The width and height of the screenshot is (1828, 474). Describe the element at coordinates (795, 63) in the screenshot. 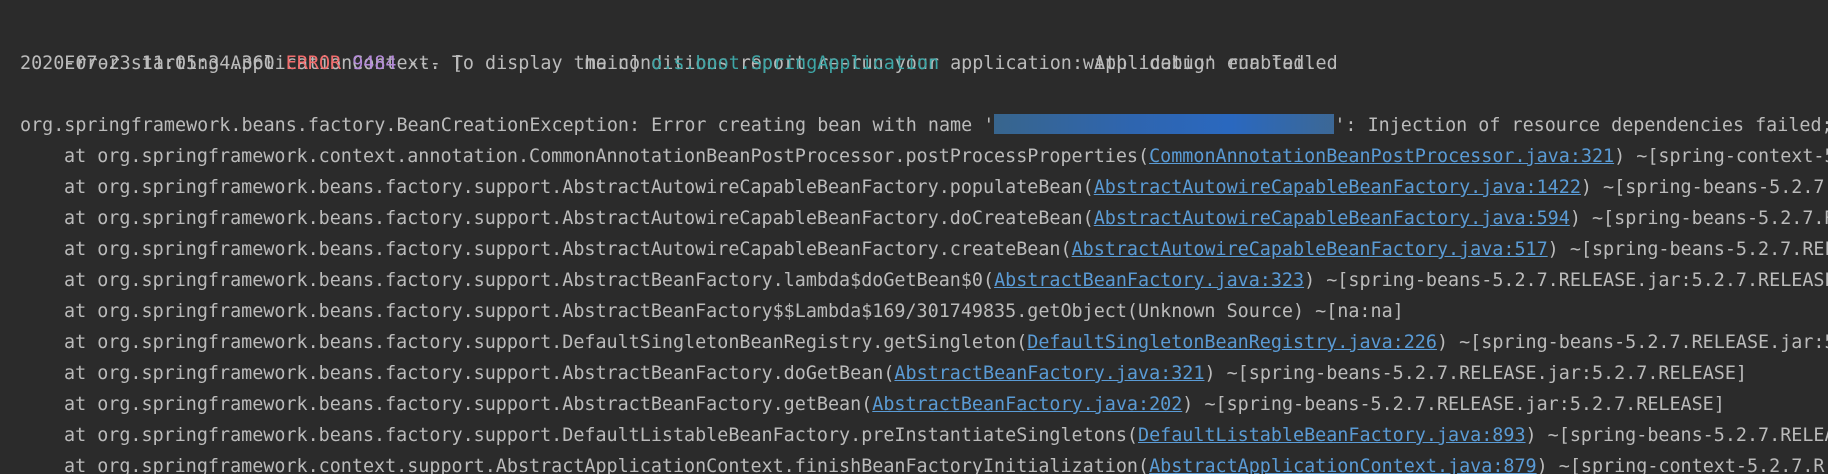

I see `log-logger: o.s.boot.SpringApplication` at that location.